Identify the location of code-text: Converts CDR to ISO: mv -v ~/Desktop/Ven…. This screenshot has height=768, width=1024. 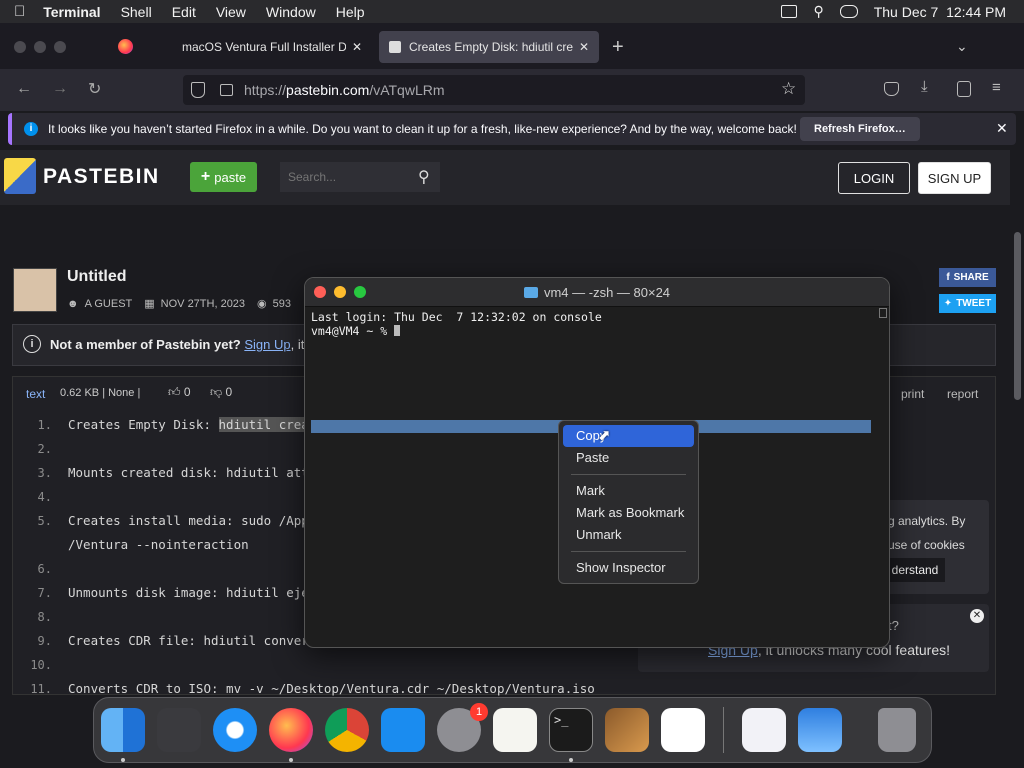
(331, 688).